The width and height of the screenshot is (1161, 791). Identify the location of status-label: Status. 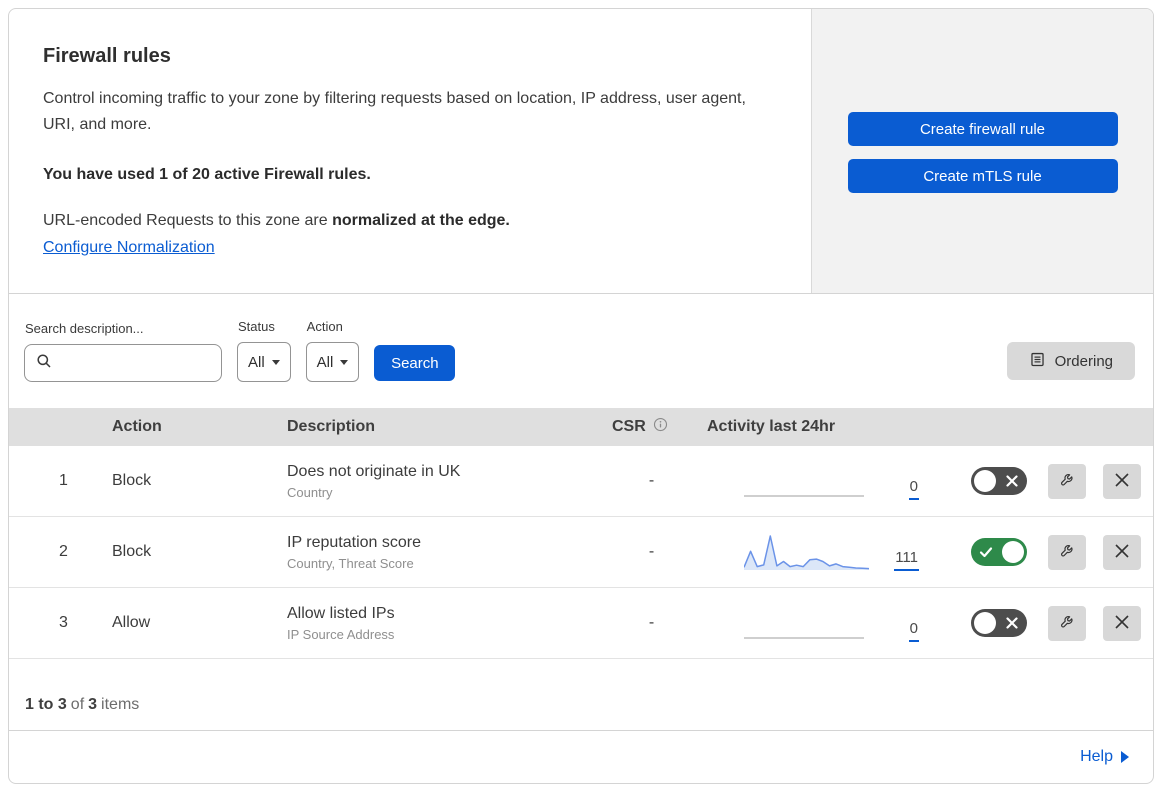
(256, 326).